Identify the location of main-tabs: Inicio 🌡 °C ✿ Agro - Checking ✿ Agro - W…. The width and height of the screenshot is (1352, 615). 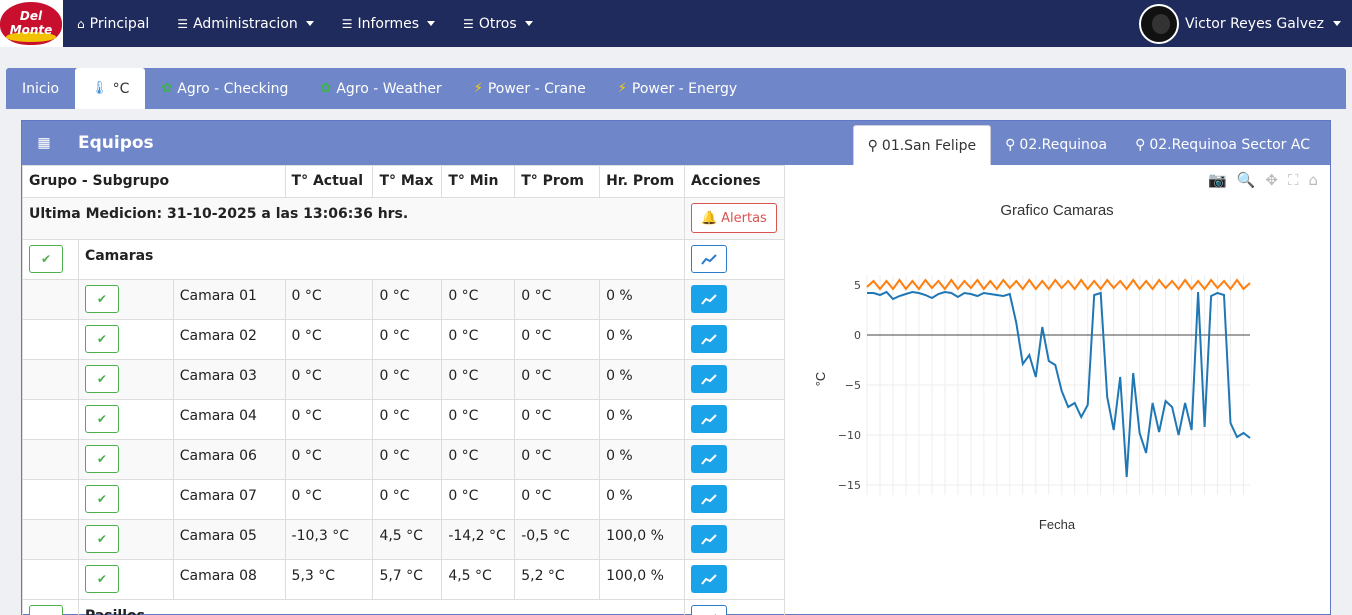
(676, 88).